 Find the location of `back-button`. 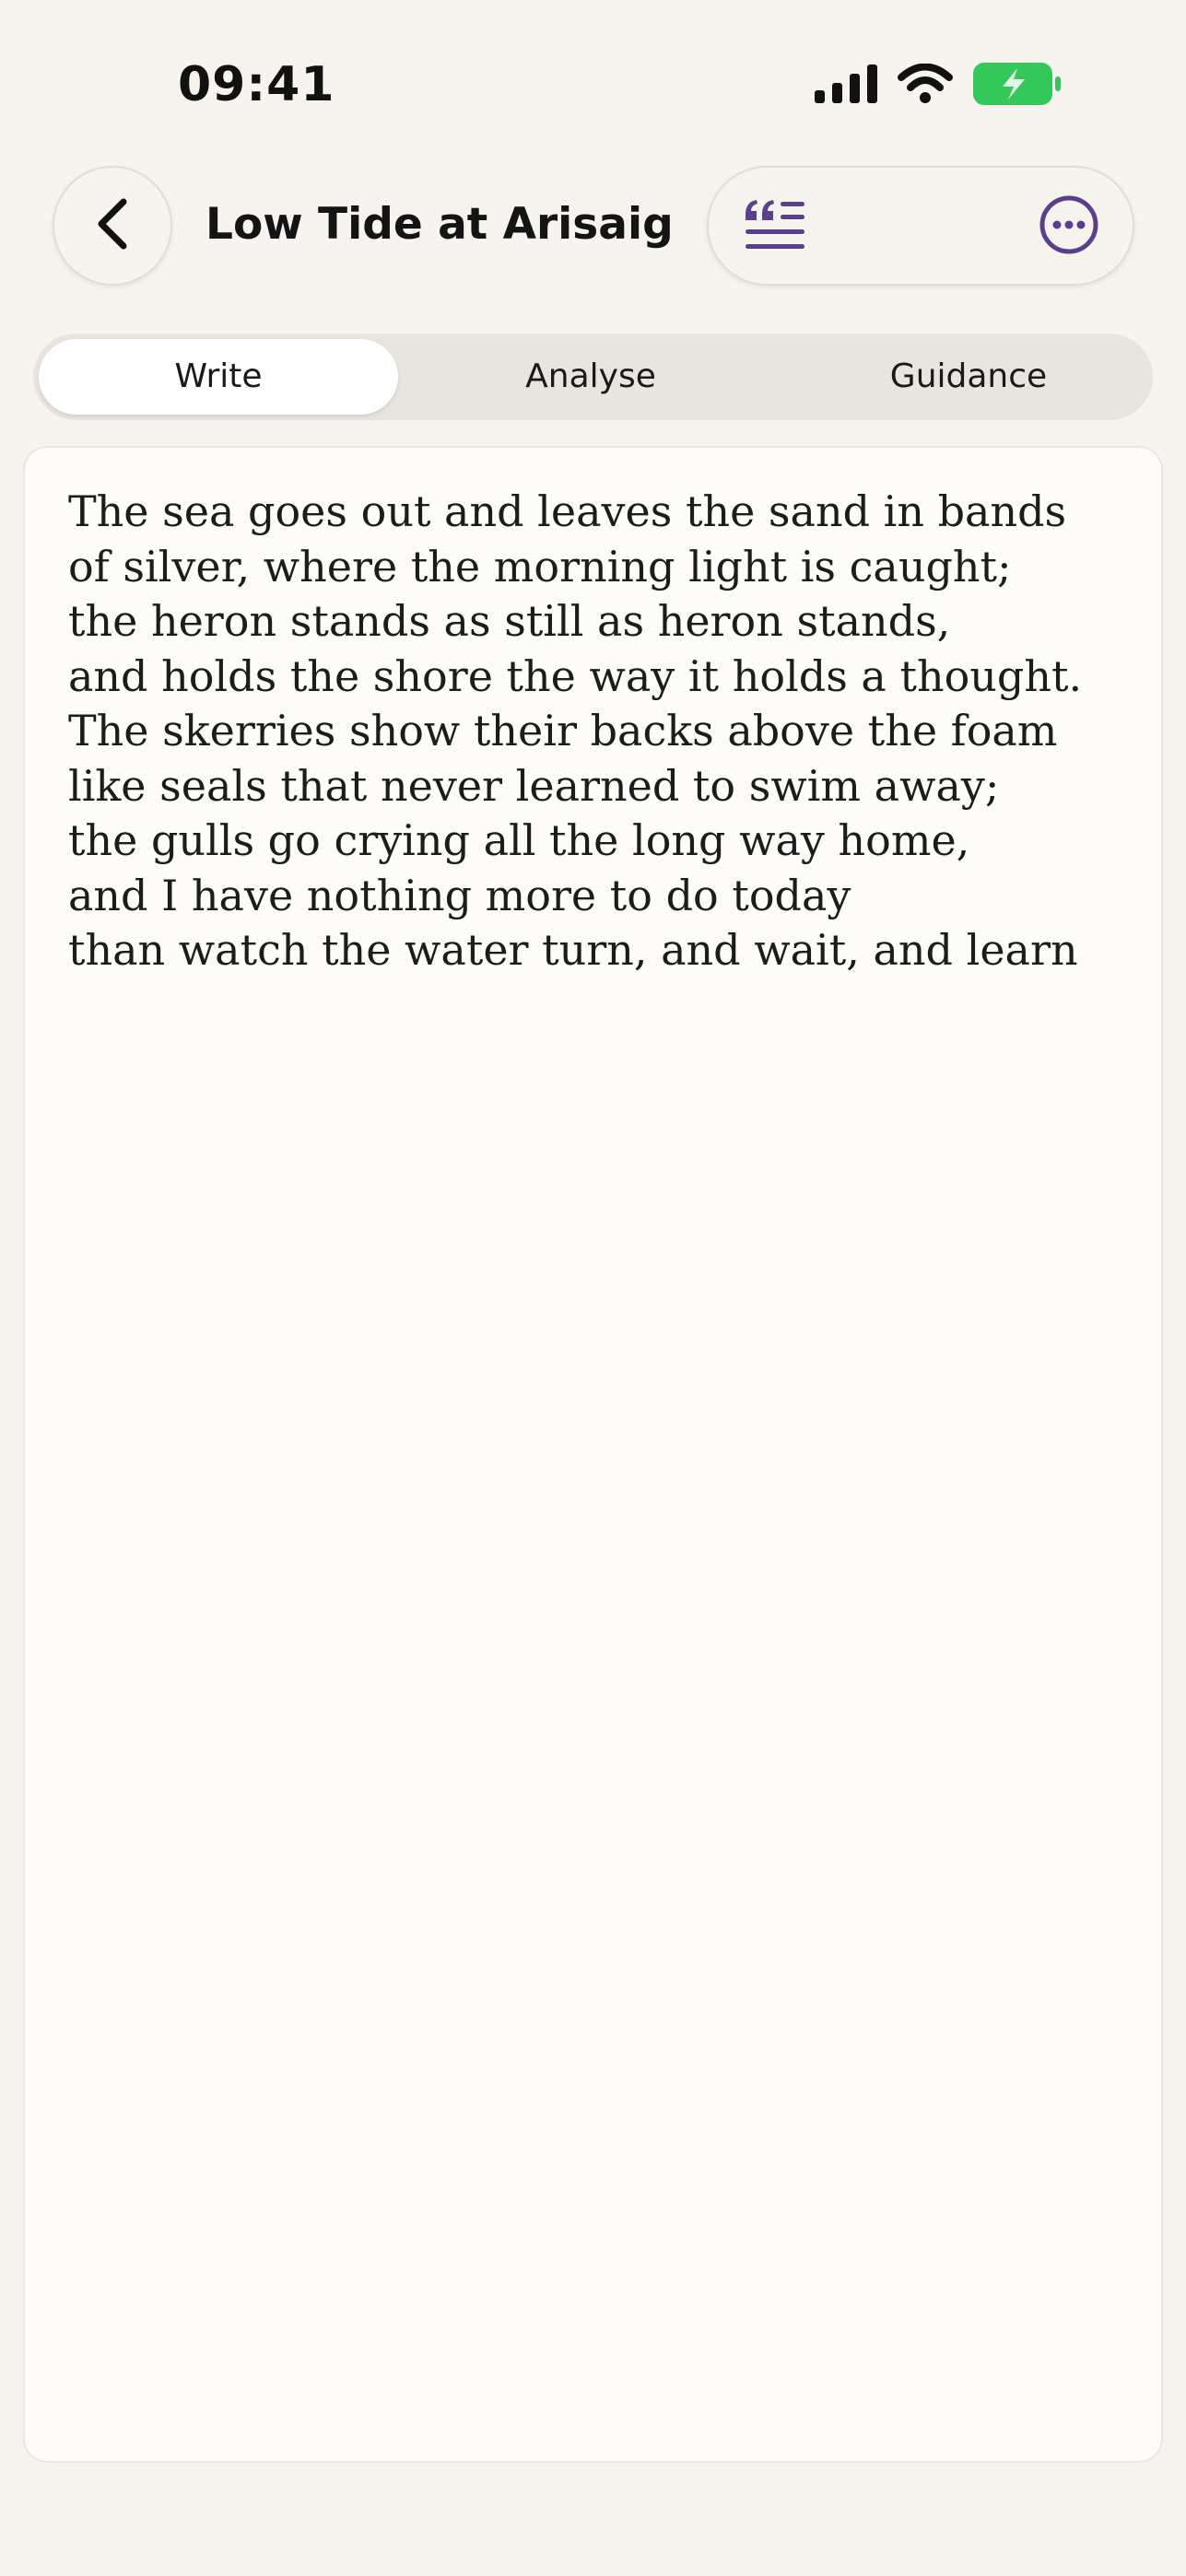

back-button is located at coordinates (112, 226).